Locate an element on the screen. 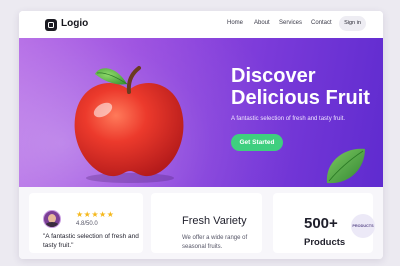 This screenshot has height=266, width=400. rating-value: 4.8/50.0 is located at coordinates (87, 224).